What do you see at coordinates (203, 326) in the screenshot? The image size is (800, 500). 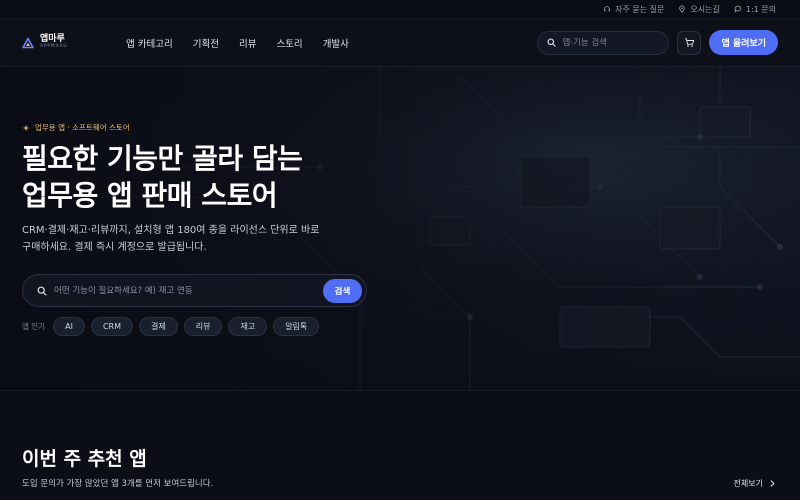 I see `tag-chip-review: 리뷰` at bounding box center [203, 326].